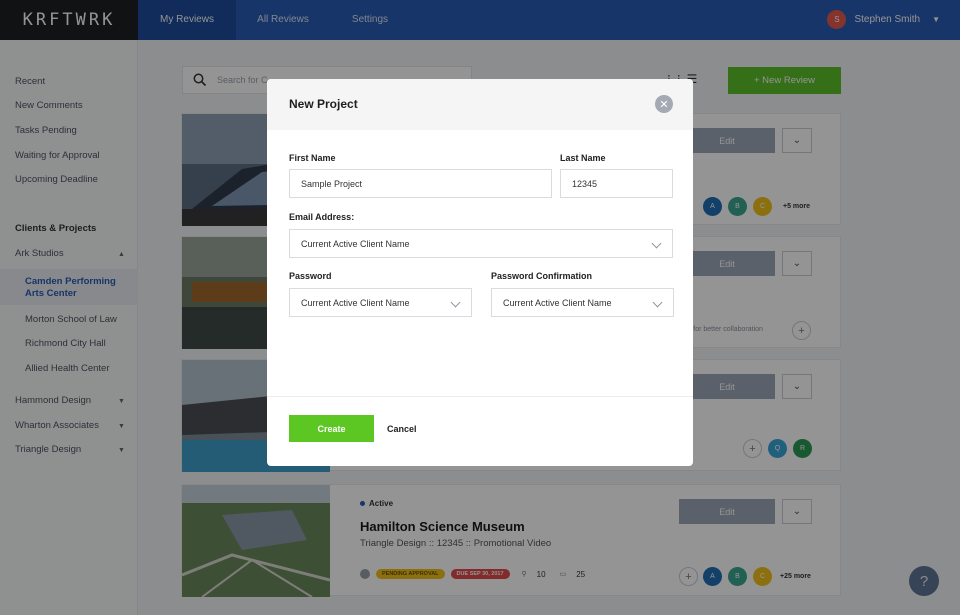 The image size is (960, 615). I want to click on create-button: Create, so click(331, 428).